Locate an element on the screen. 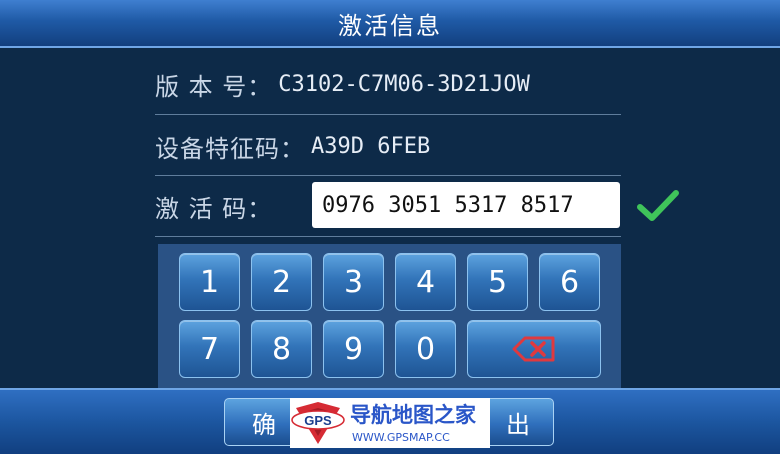 The height and width of the screenshot is (454, 780). activation-code-input: 0976 3051 5317 8517 is located at coordinates (466, 205).